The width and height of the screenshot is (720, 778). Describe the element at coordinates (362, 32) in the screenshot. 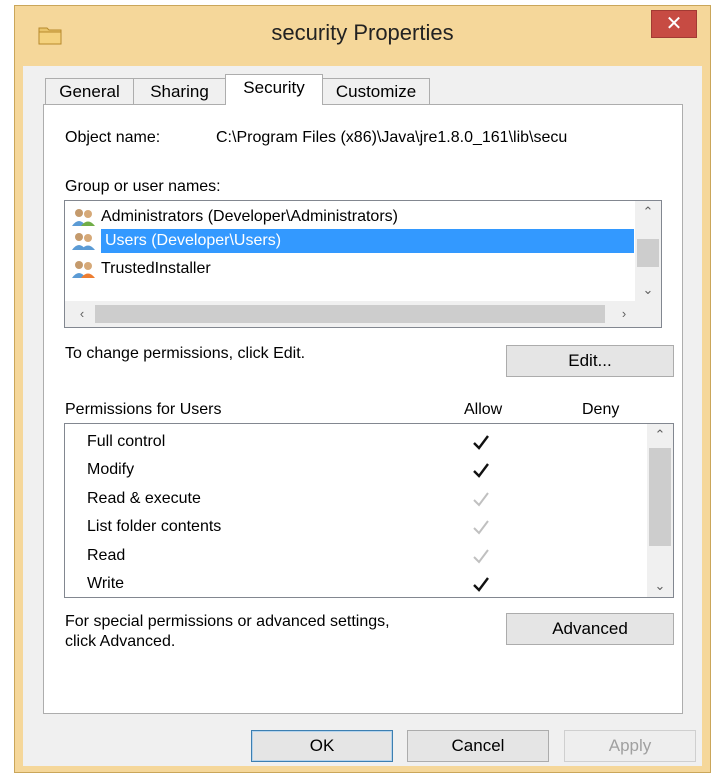

I see `window-title: security Properties` at that location.